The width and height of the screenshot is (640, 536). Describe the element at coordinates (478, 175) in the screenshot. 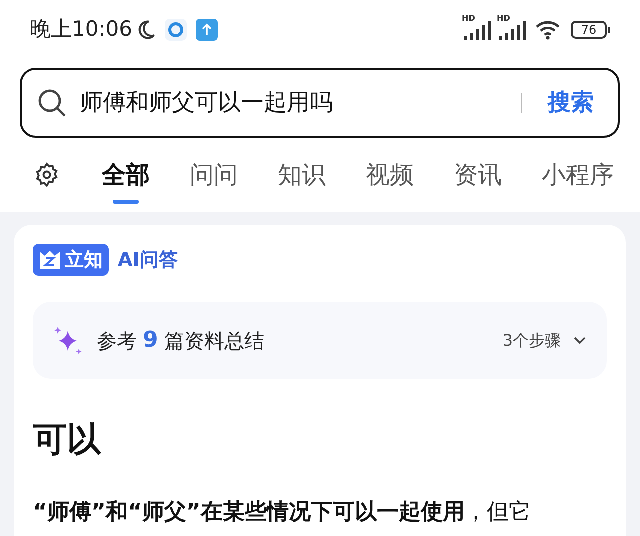

I see `tab: 资讯` at that location.